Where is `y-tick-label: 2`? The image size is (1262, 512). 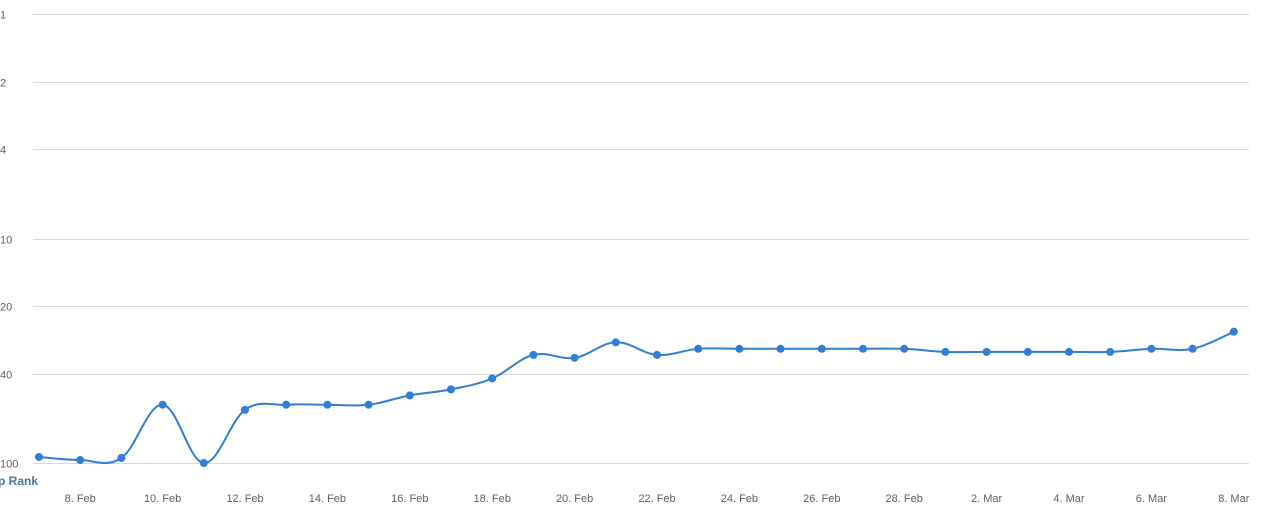 y-tick-label: 2 is located at coordinates (3, 84).